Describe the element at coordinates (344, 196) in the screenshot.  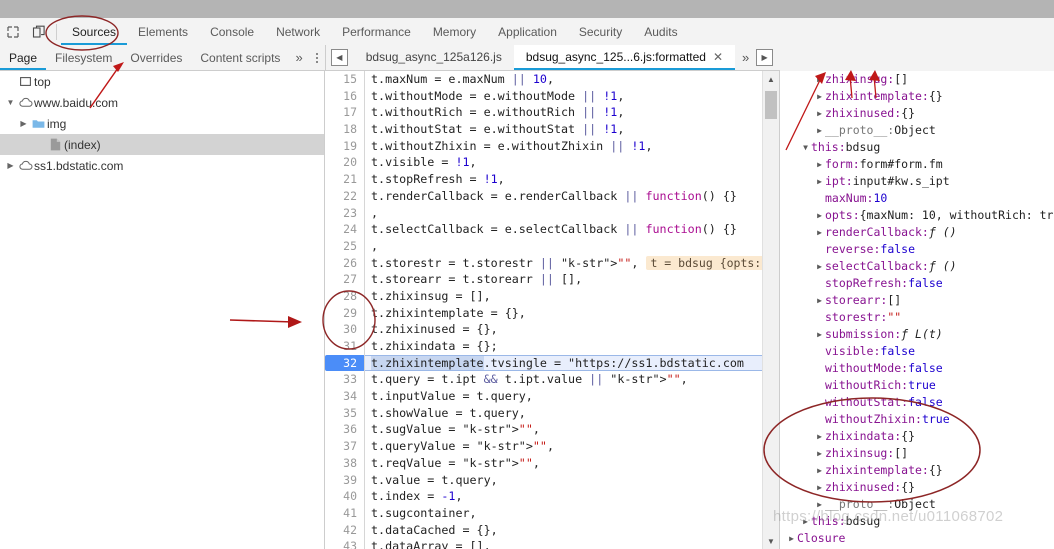
I see `line-number: 22` at that location.